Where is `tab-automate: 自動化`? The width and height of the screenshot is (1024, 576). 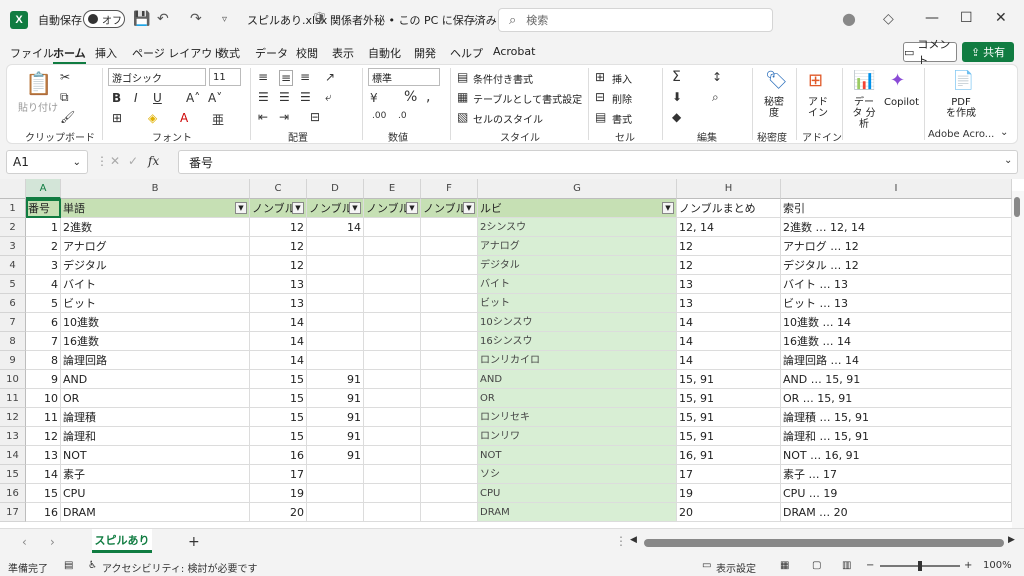
tab-automate: 自動化 is located at coordinates (384, 53).